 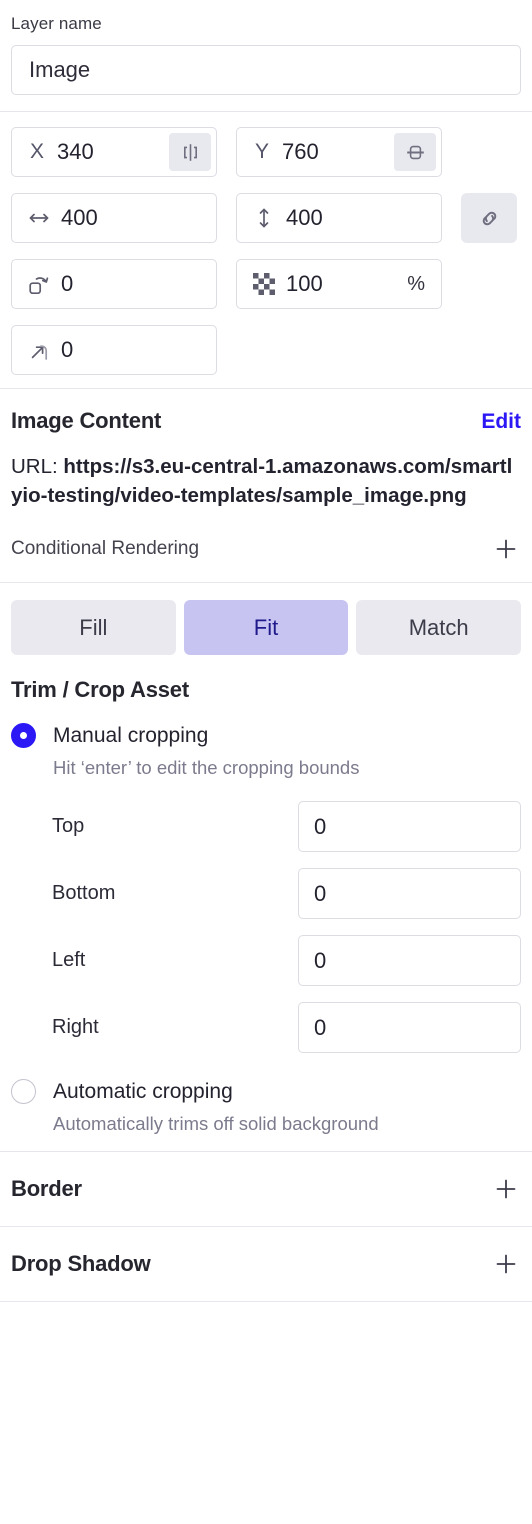 I want to click on crop-top-input, so click(x=409, y=826).